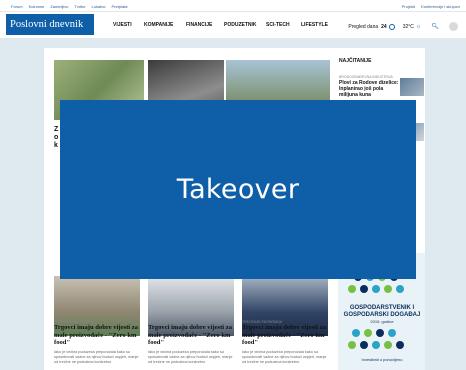 The width and height of the screenshot is (466, 370). Describe the element at coordinates (128, 25) in the screenshot. I see `nav-item-vijesti: VIJESTI` at that location.